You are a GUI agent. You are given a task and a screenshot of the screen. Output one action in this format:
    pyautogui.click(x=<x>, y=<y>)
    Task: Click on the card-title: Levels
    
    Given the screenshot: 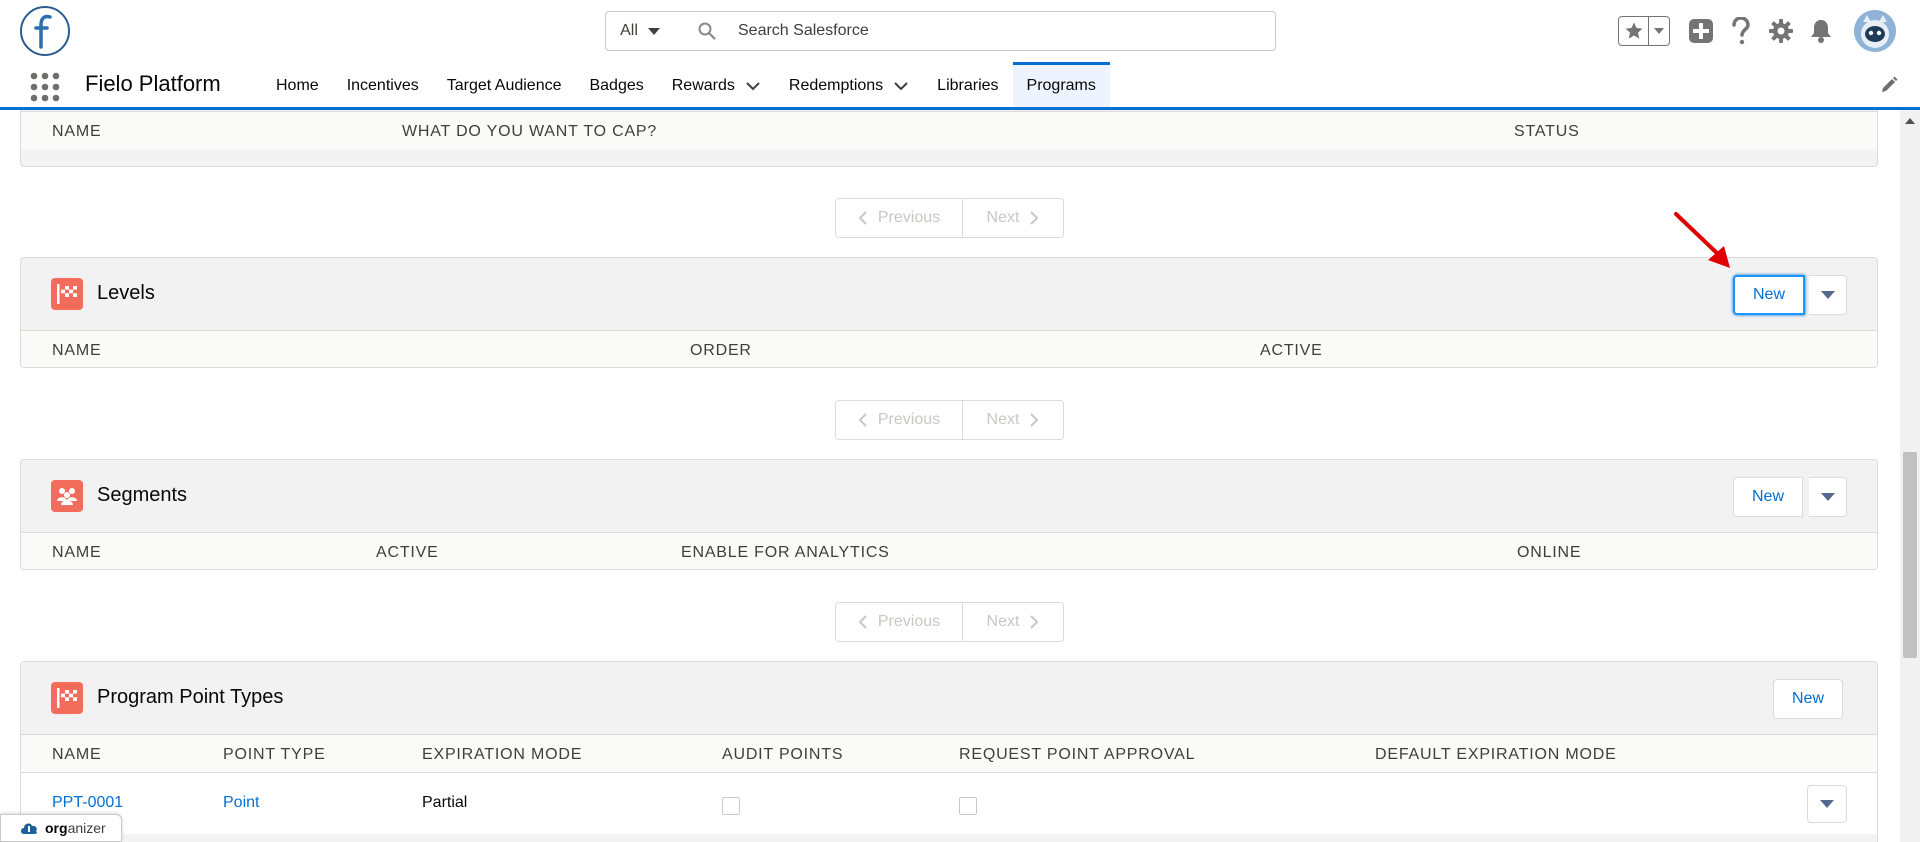 What is the action you would take?
    pyautogui.click(x=126, y=293)
    